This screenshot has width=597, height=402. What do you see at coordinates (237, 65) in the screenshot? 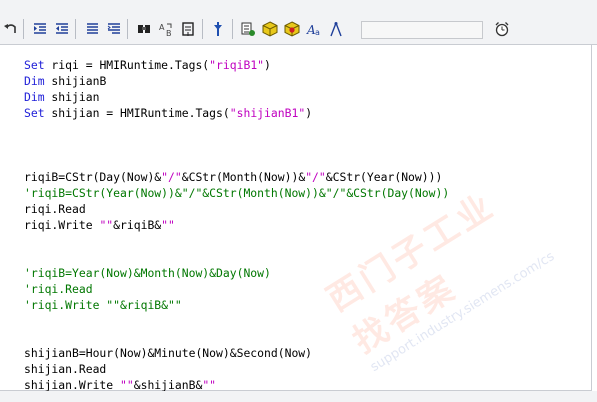
I see `string-token: "riqiB1"` at bounding box center [237, 65].